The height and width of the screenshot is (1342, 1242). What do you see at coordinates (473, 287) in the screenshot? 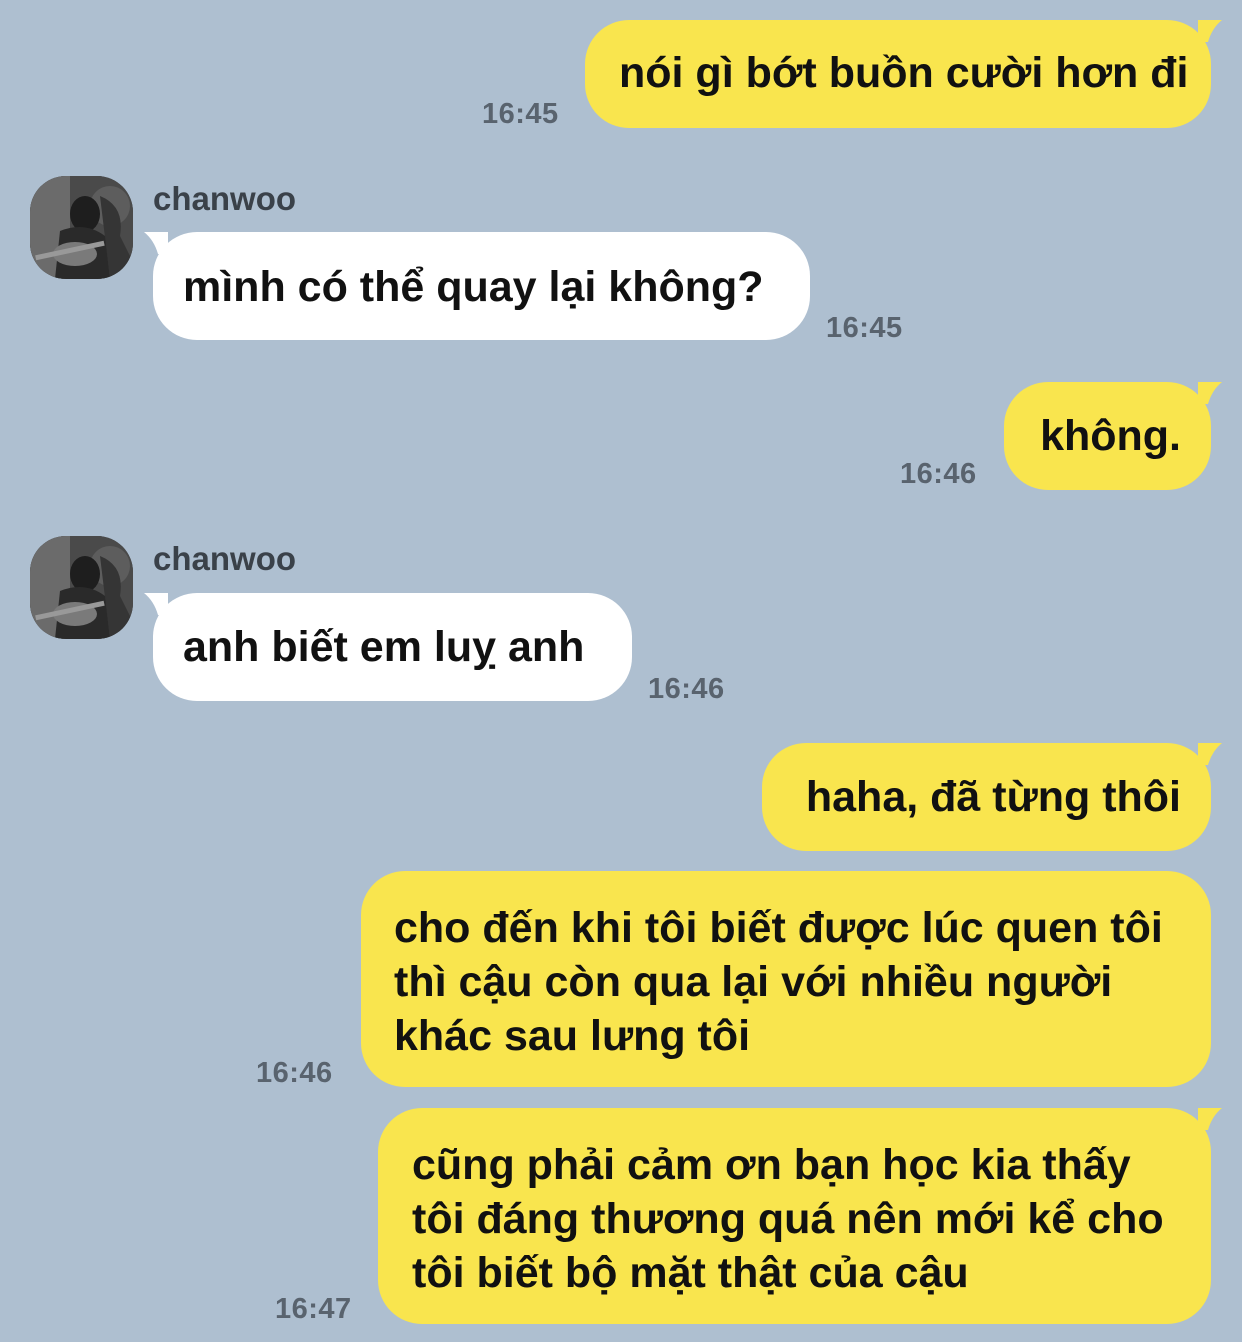
I see `message-text: mình có thể quay lại không?` at bounding box center [473, 287].